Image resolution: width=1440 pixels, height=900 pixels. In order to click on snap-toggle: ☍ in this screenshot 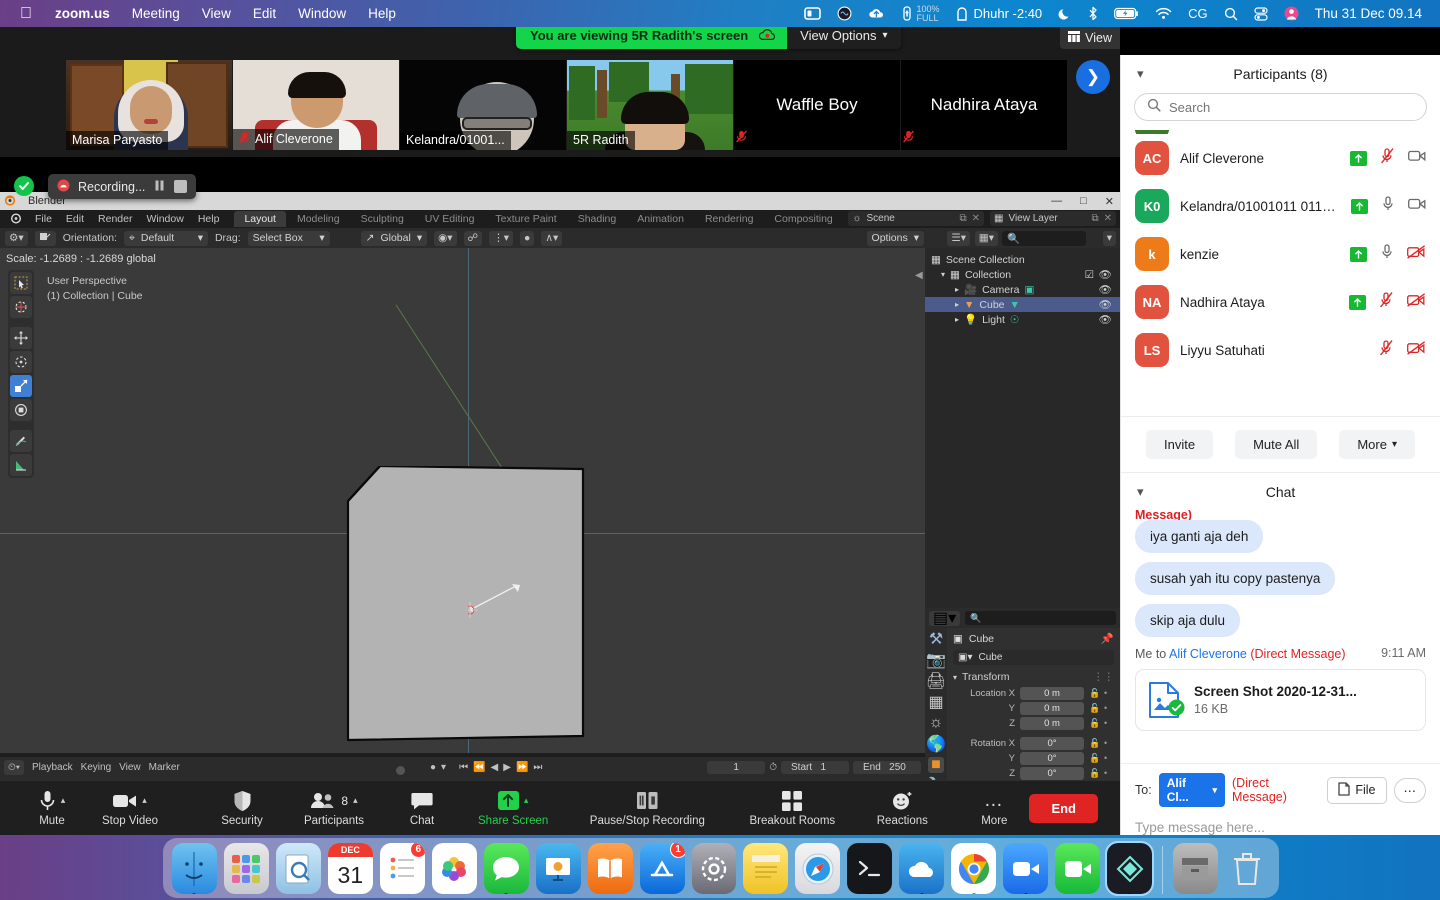, I will do `click(473, 238)`.